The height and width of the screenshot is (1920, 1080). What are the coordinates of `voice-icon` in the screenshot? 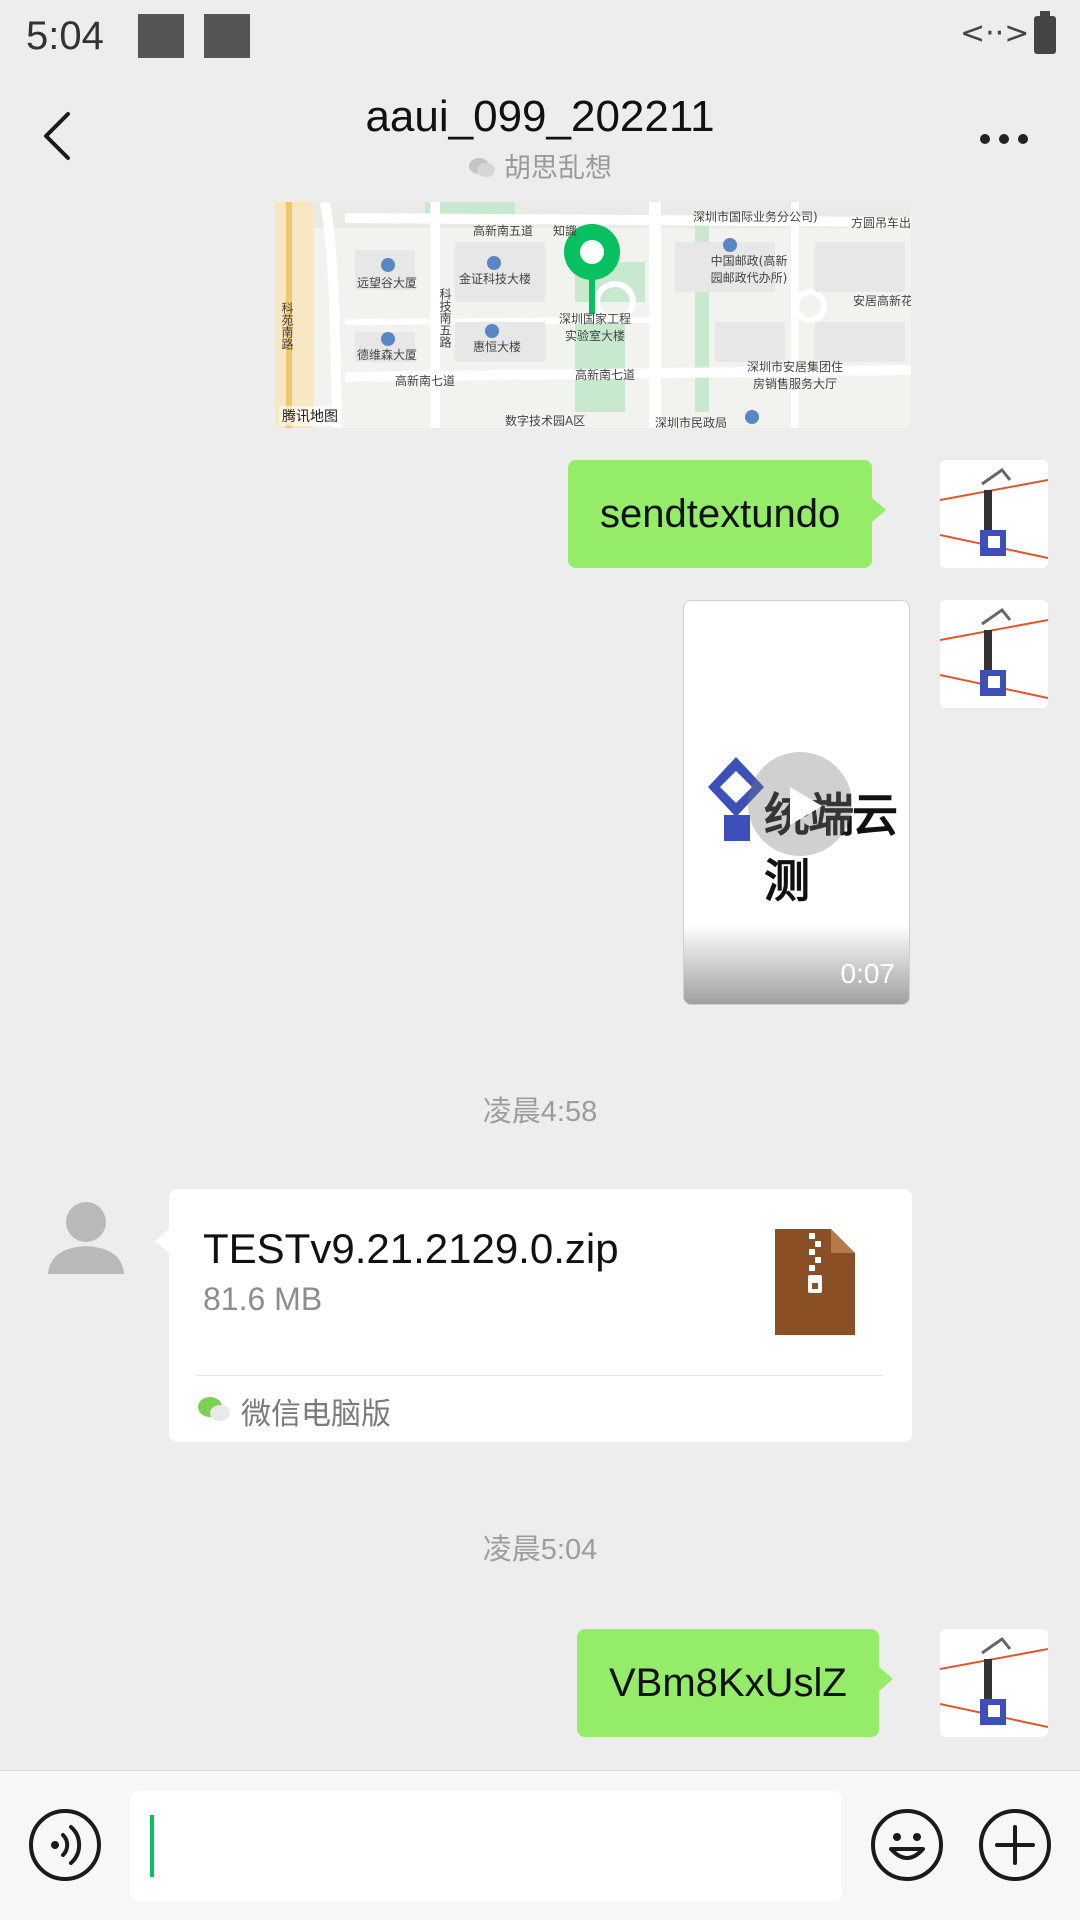 It's located at (66, 1845).